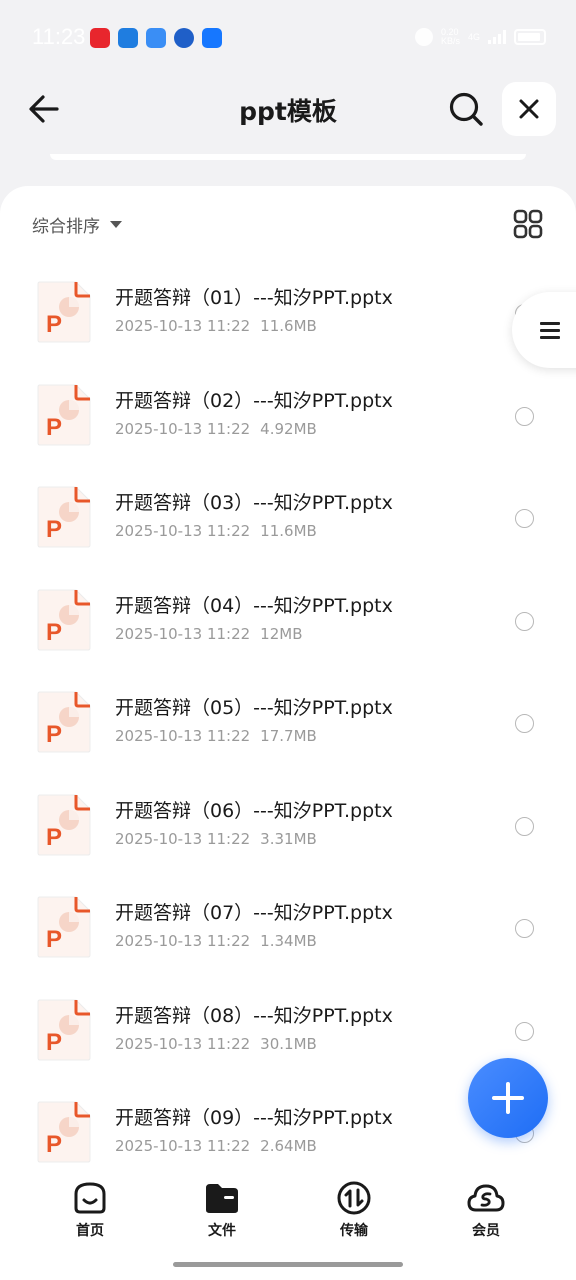  Describe the element at coordinates (184, 38) in the screenshot. I see `blue-round-app-icon` at that location.